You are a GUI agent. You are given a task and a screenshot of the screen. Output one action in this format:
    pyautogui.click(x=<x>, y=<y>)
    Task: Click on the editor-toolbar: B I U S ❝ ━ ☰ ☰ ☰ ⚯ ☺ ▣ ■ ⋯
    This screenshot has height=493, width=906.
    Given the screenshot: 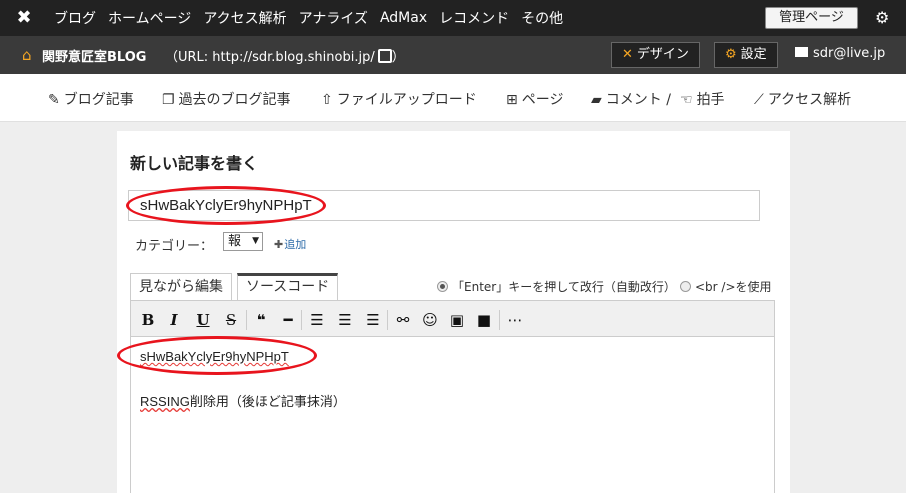 What is the action you would take?
    pyautogui.click(x=452, y=319)
    